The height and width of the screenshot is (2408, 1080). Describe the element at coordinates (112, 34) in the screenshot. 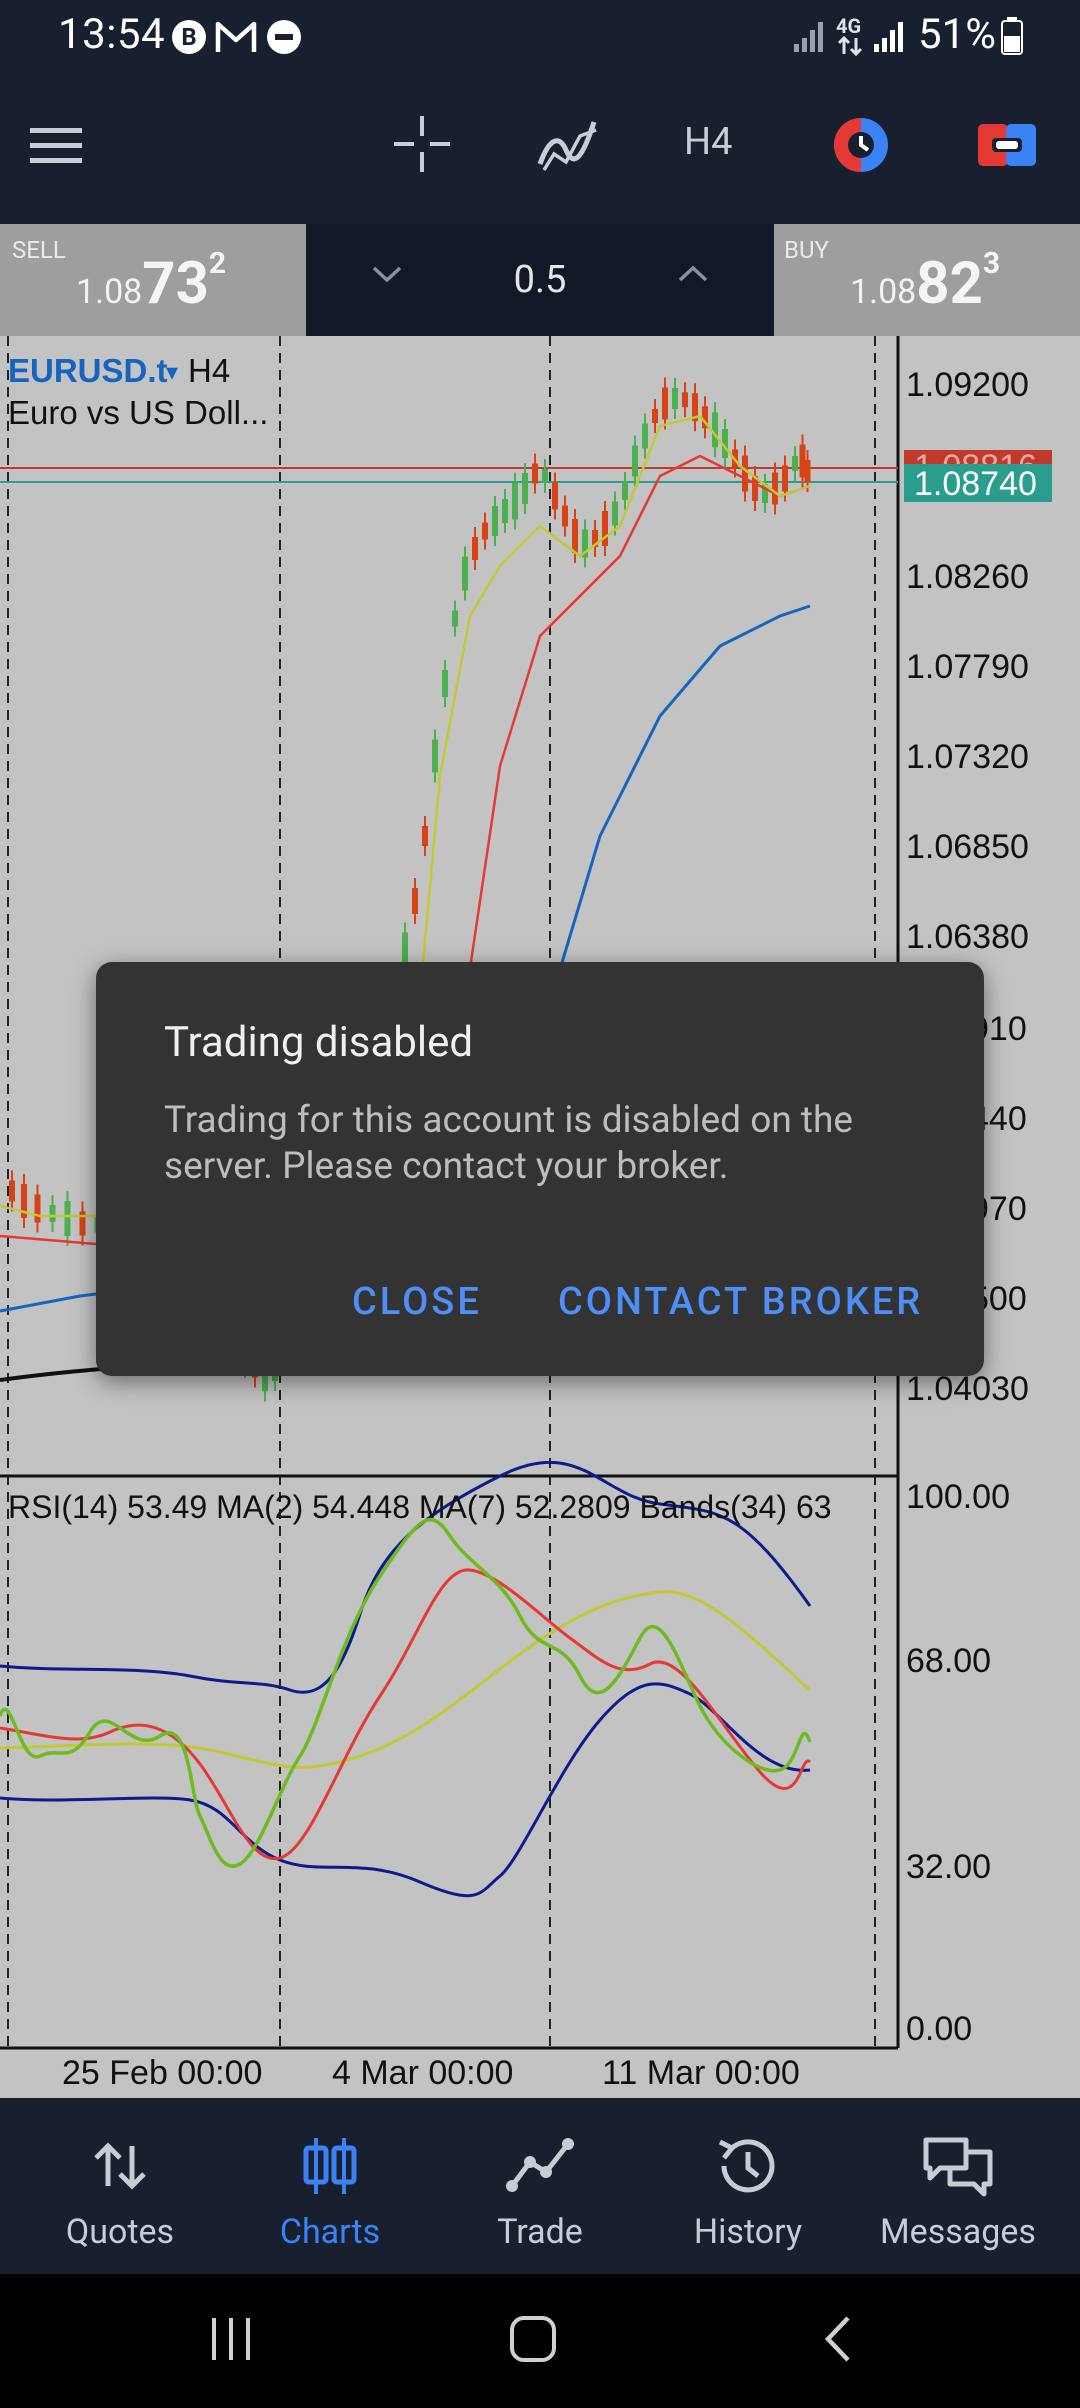

I see `status-time: 13:54` at that location.